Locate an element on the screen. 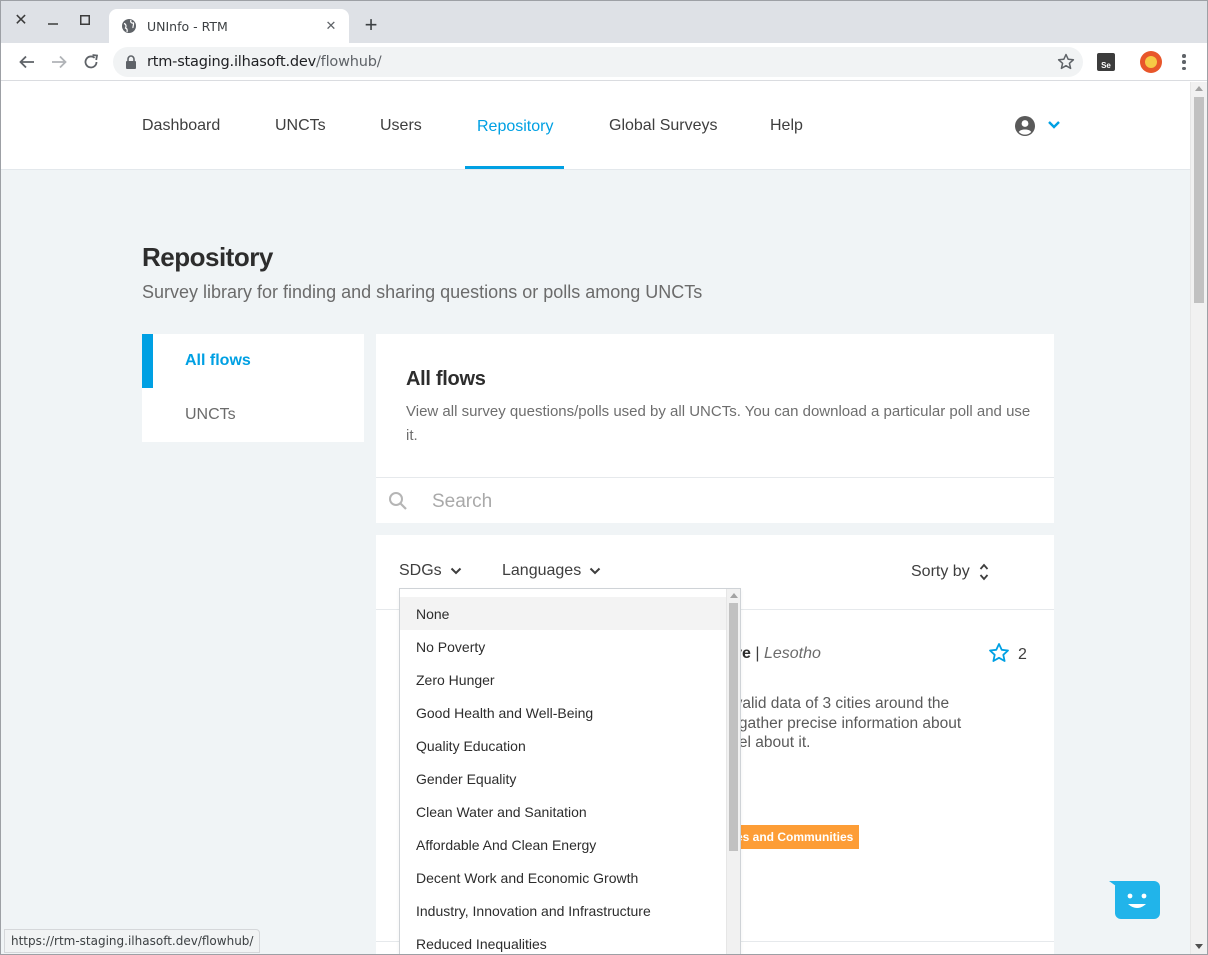  lock-icon is located at coordinates (131, 62).